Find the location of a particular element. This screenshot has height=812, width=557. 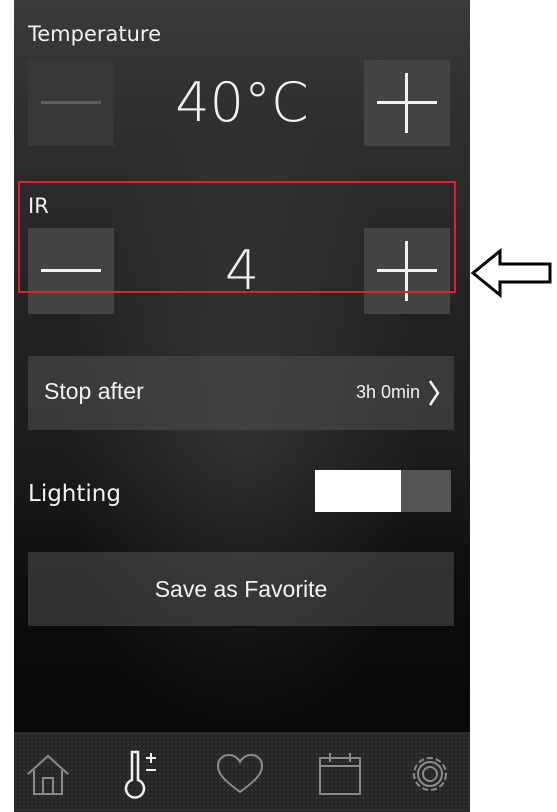

tab-schedule is located at coordinates (340, 774).